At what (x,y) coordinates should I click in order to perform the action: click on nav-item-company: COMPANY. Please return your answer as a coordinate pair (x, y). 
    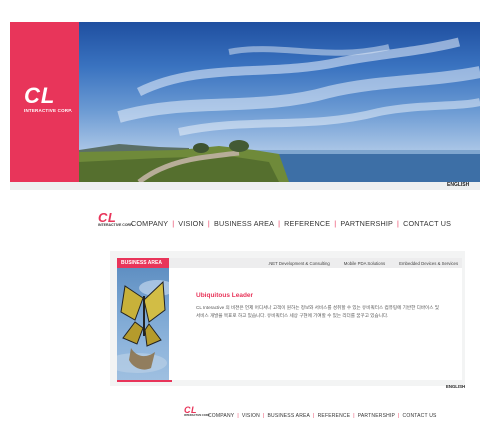
    Looking at the image, I should click on (149, 223).